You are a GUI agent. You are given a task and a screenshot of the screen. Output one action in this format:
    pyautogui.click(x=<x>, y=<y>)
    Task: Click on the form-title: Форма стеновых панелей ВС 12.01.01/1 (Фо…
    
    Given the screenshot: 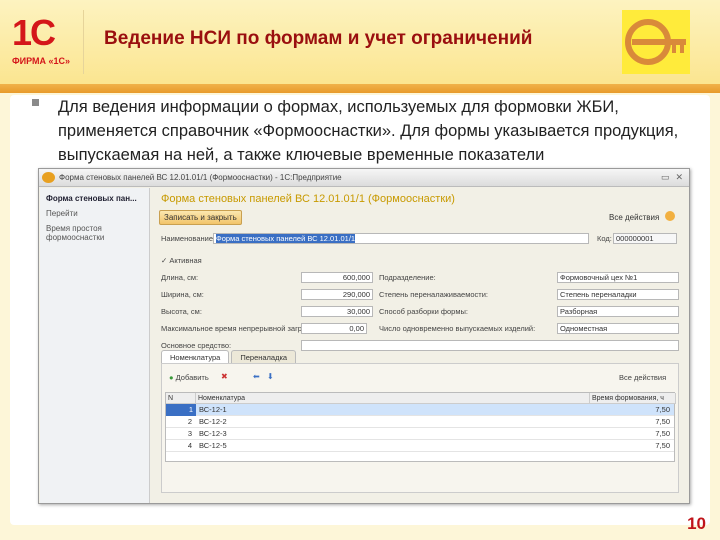 What is the action you would take?
    pyautogui.click(x=308, y=199)
    